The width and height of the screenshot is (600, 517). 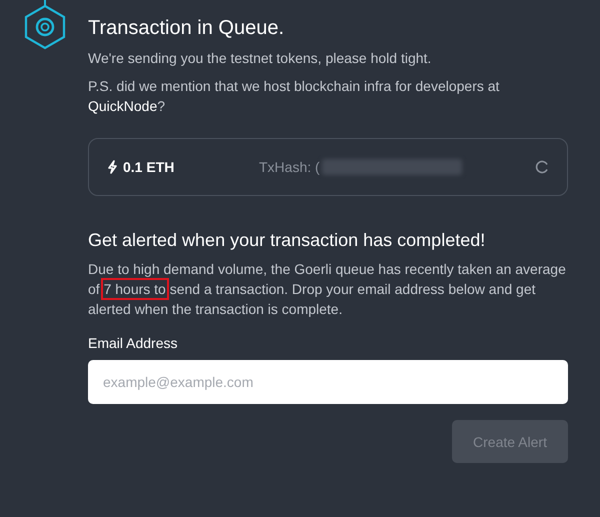 I want to click on email-field: example@example.com, so click(x=328, y=382).